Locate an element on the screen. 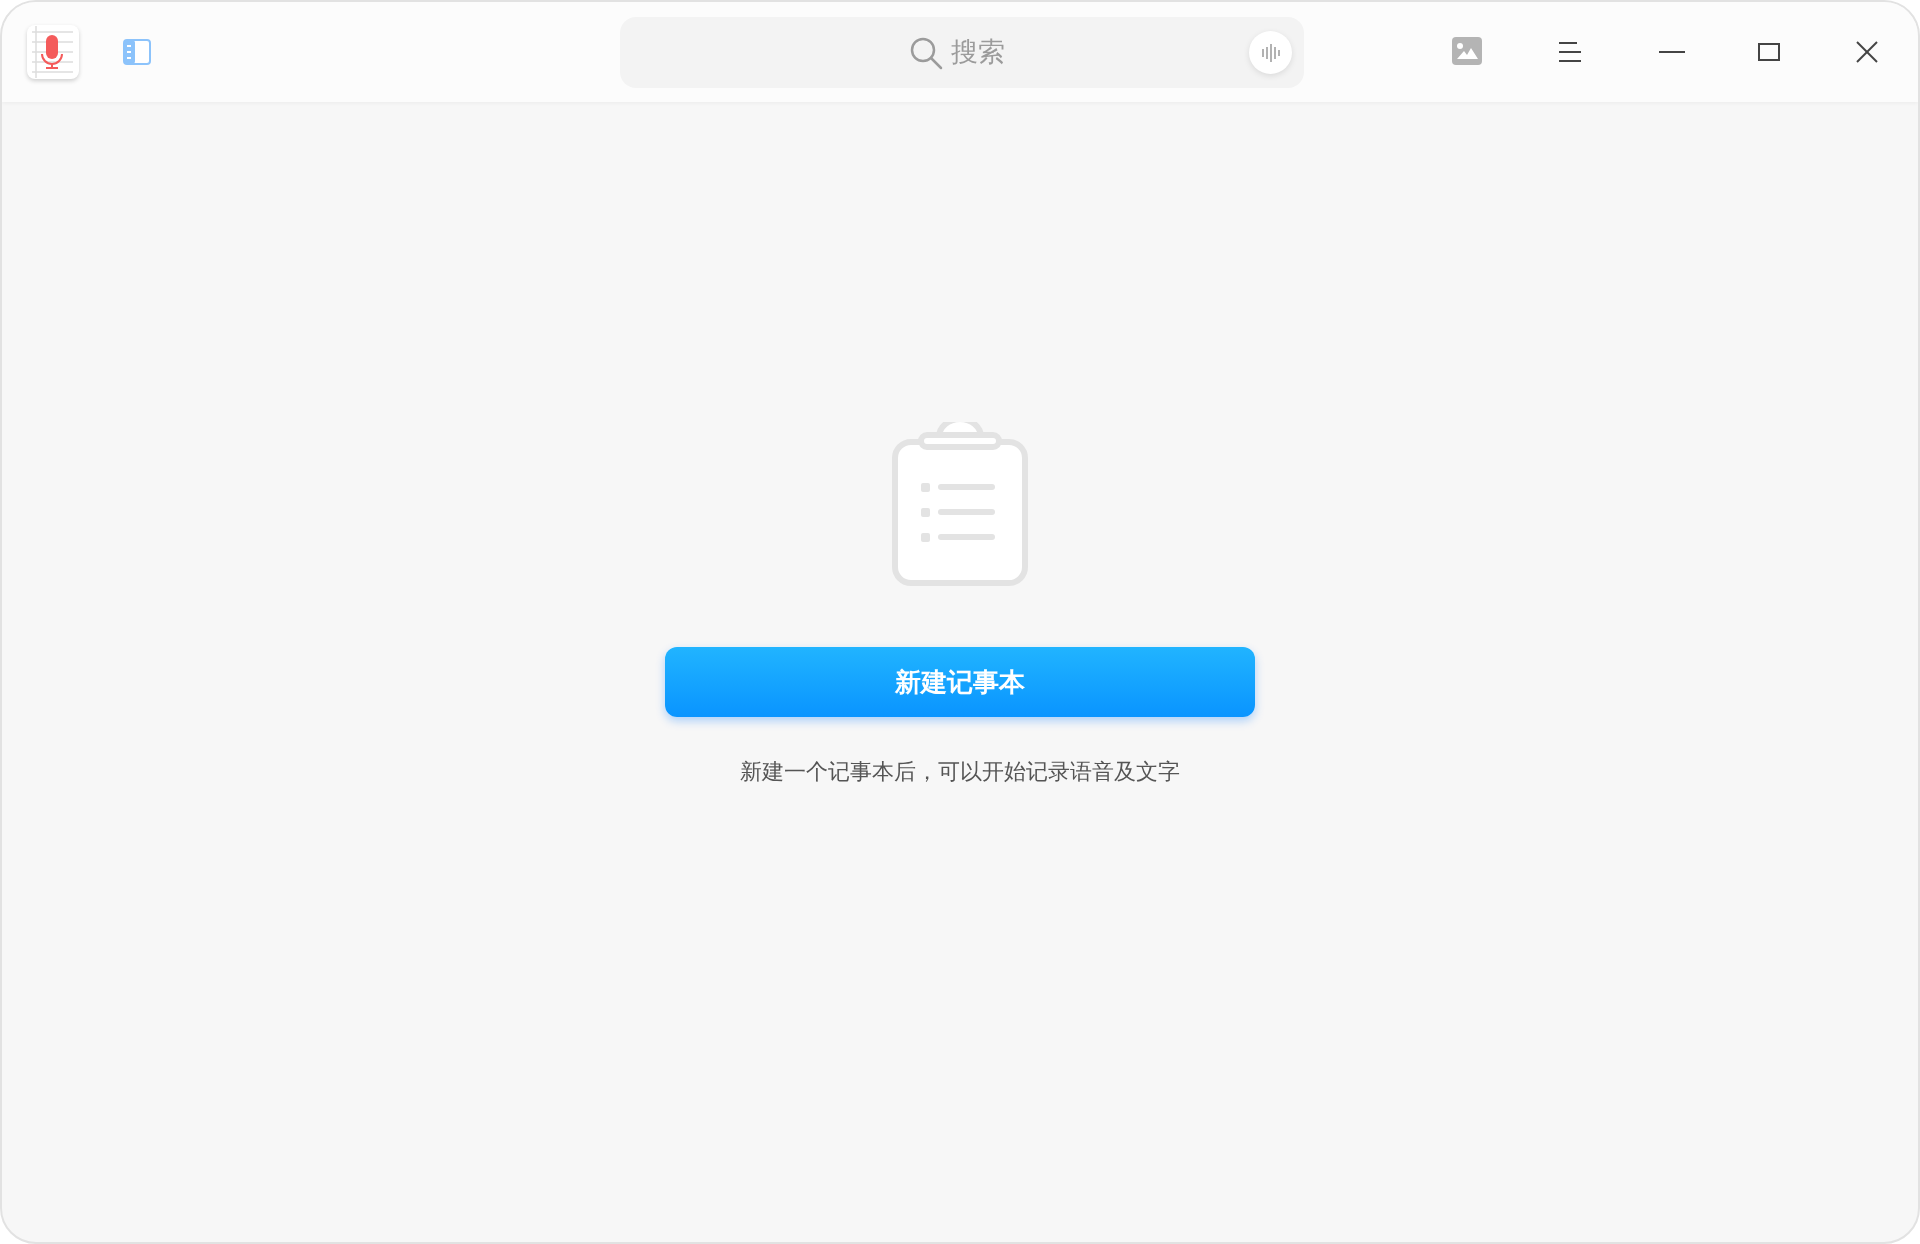 The height and width of the screenshot is (1244, 1920). search-input: 搜索 is located at coordinates (983, 52).